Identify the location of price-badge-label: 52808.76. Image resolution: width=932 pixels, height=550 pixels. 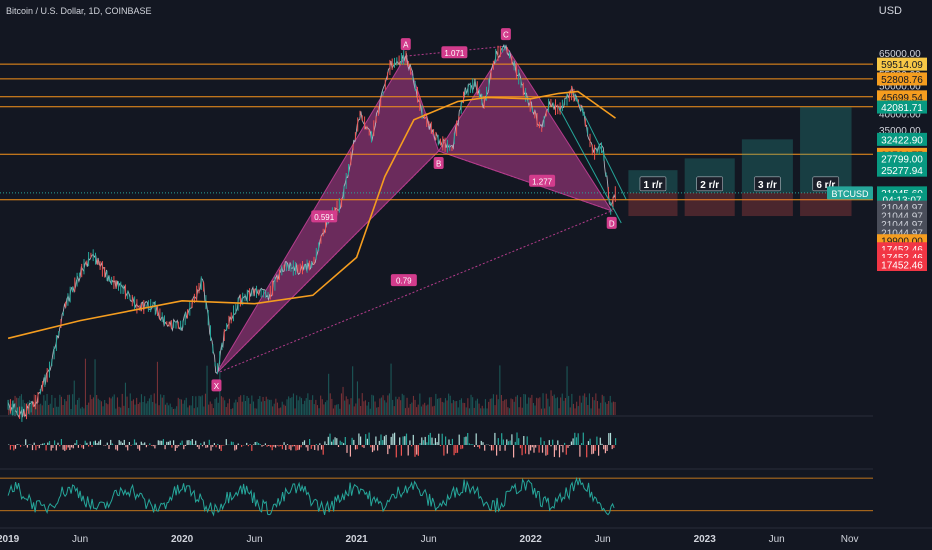
(902, 80).